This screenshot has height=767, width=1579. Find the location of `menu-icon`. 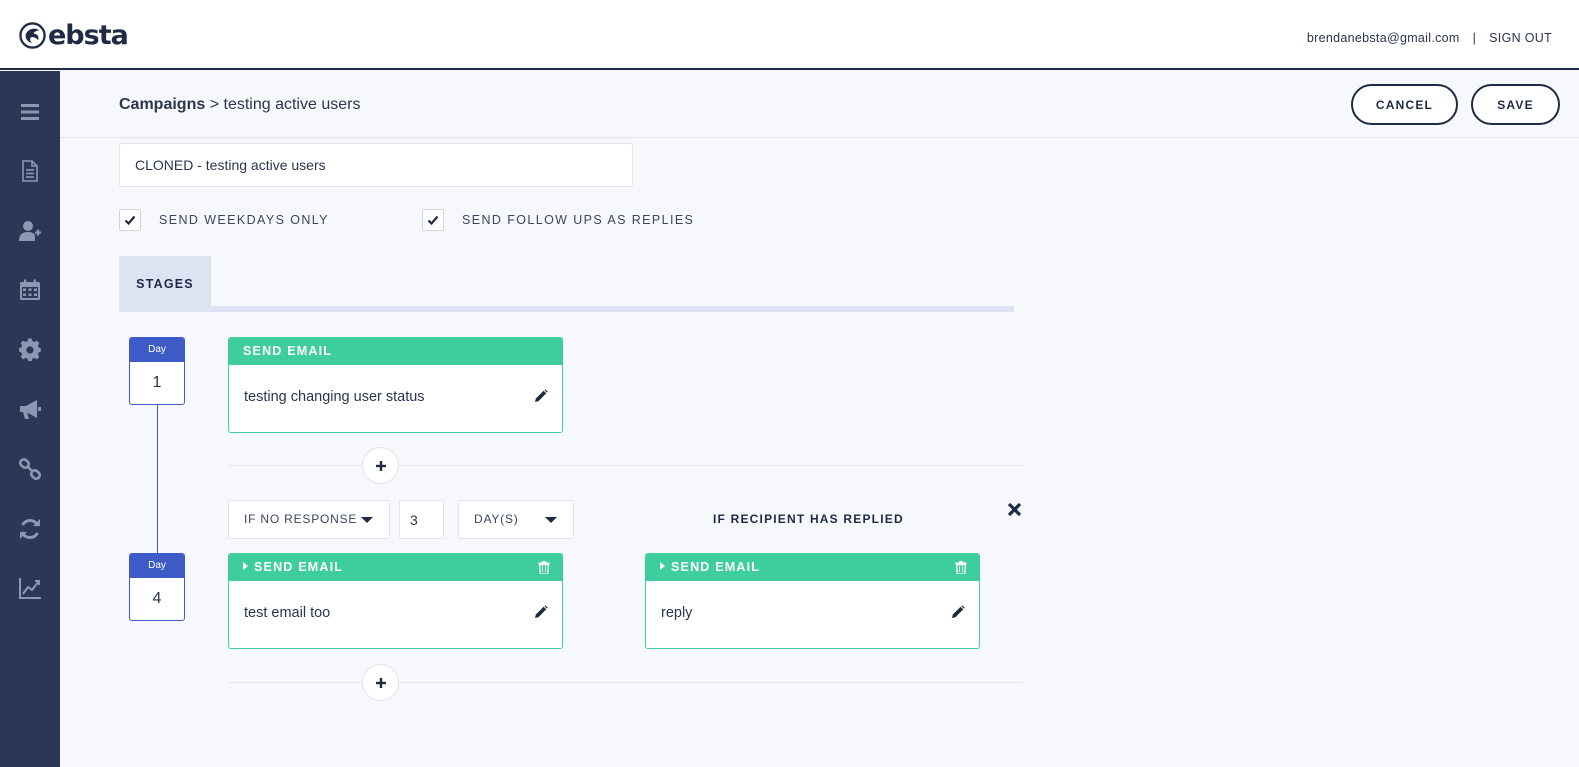

menu-icon is located at coordinates (30, 112).